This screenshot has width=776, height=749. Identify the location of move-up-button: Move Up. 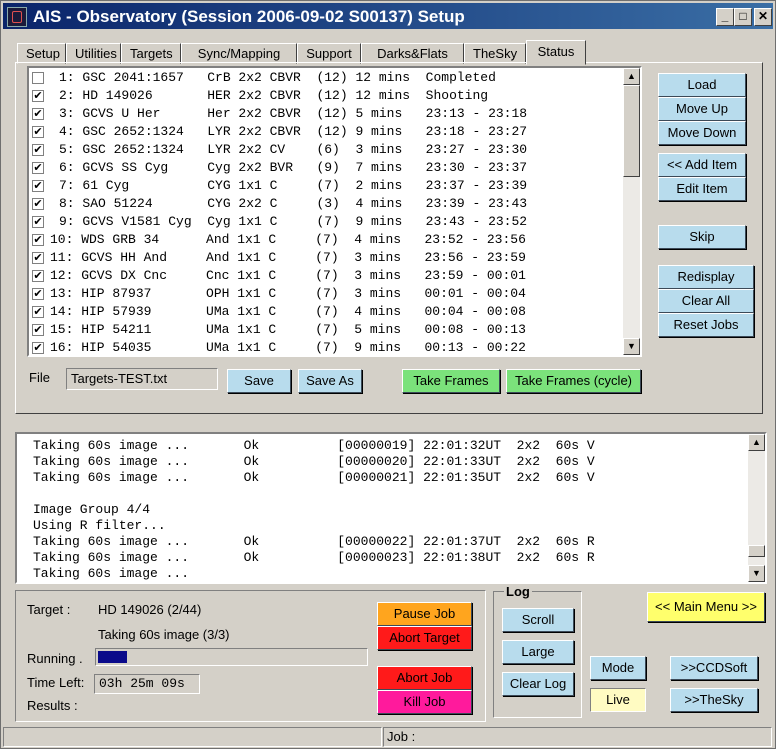
(702, 109).